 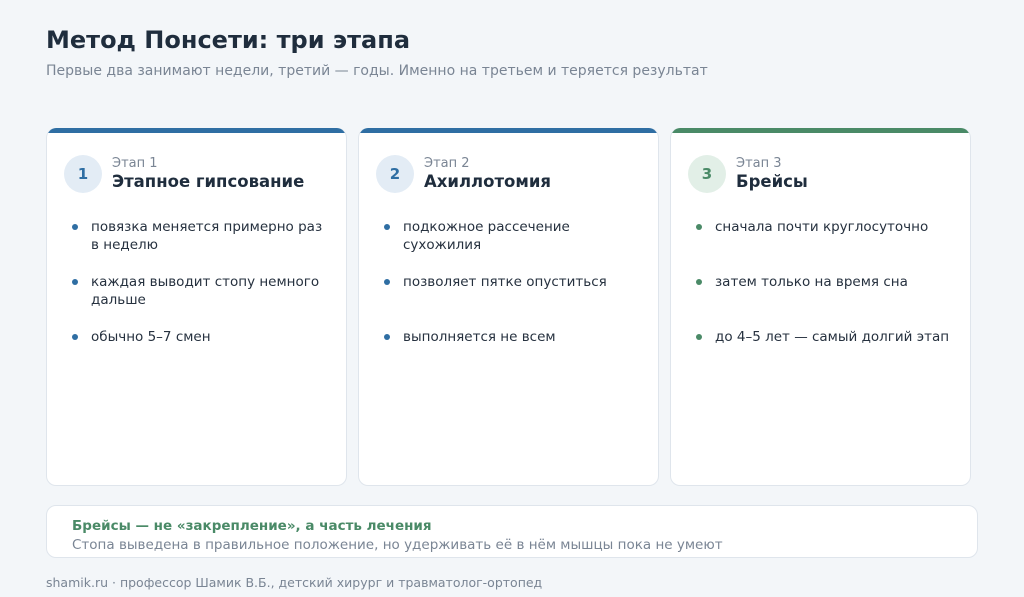 I want to click on bullet-text: до 4–5 лет — самый долгий этап, so click(x=832, y=337).